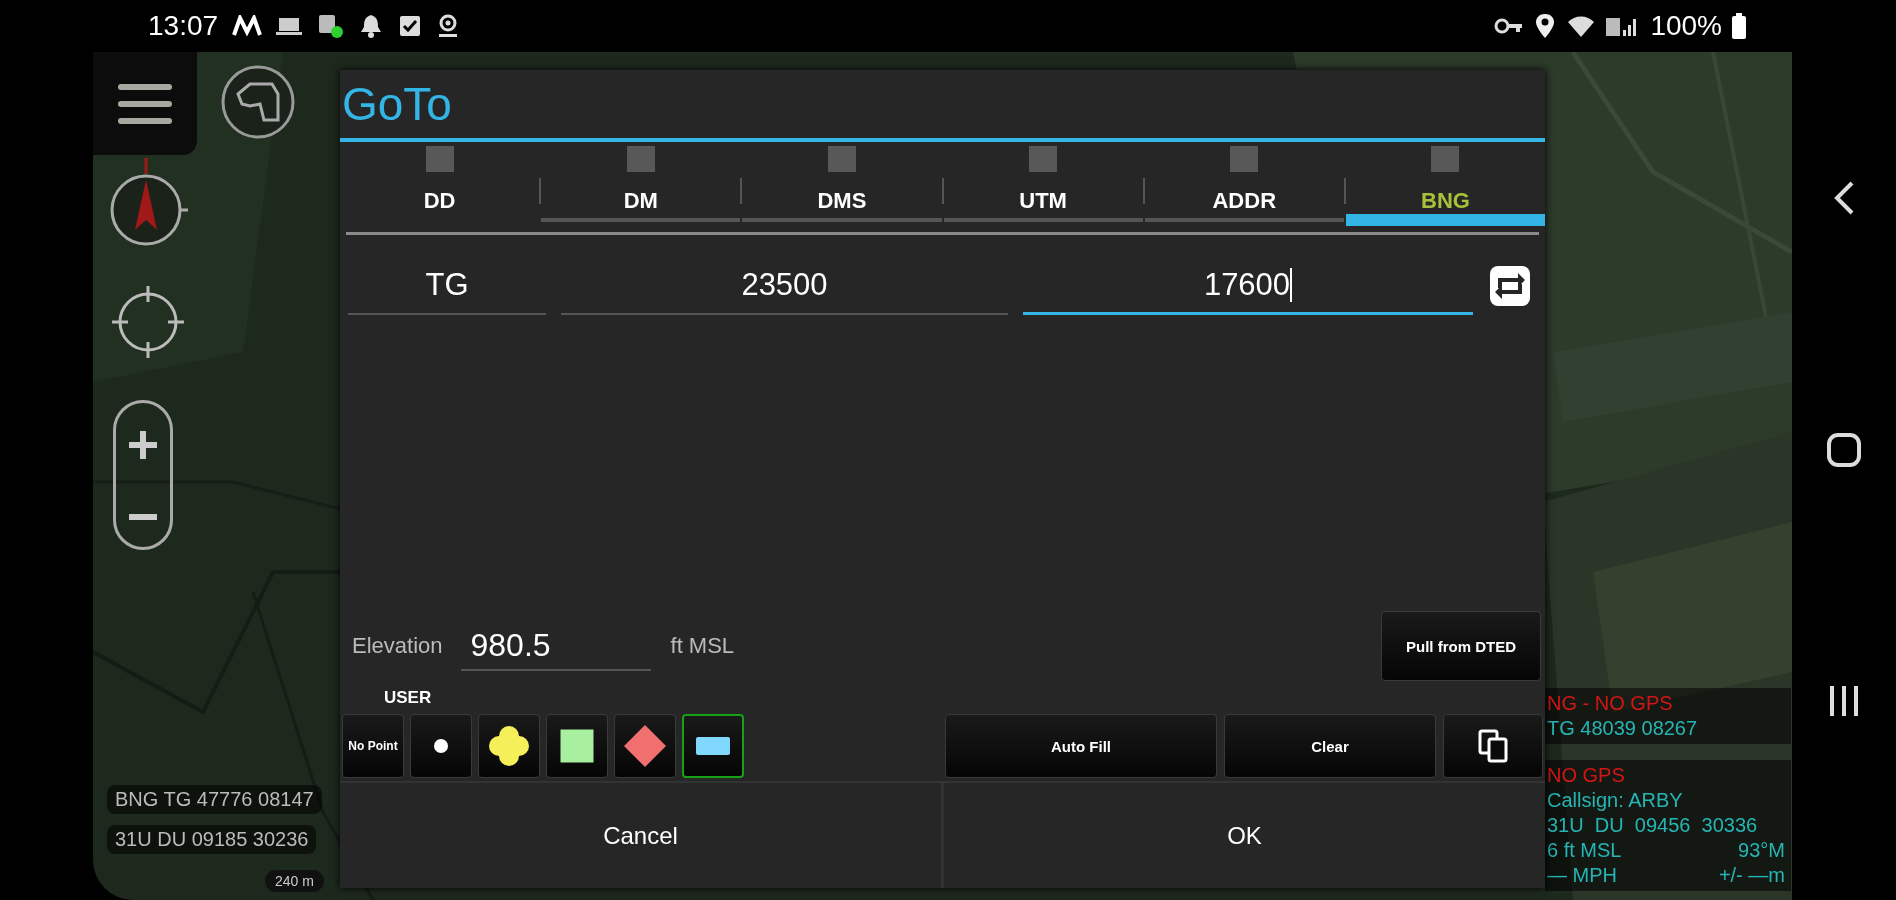 Image resolution: width=1896 pixels, height=900 pixels. Describe the element at coordinates (289, 26) in the screenshot. I see `laptop-icon` at that location.